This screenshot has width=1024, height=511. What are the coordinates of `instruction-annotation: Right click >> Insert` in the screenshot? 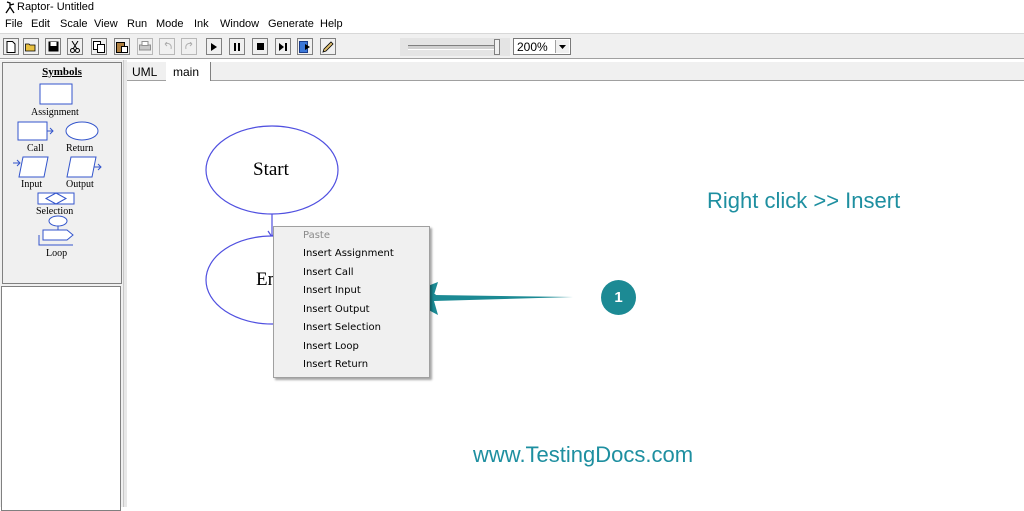 It's located at (804, 200).